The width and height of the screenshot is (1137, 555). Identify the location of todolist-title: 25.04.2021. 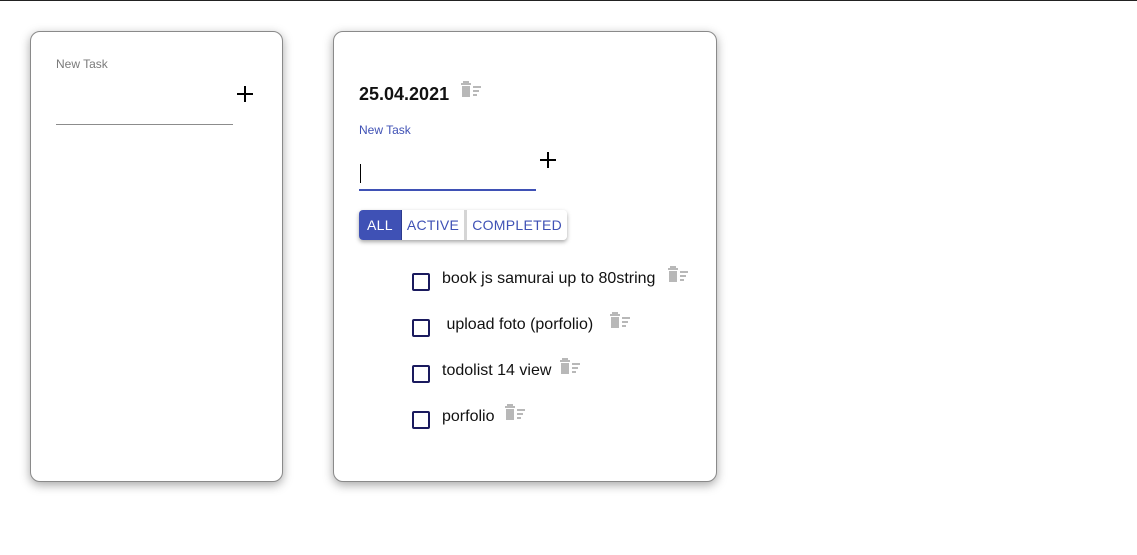
(404, 94).